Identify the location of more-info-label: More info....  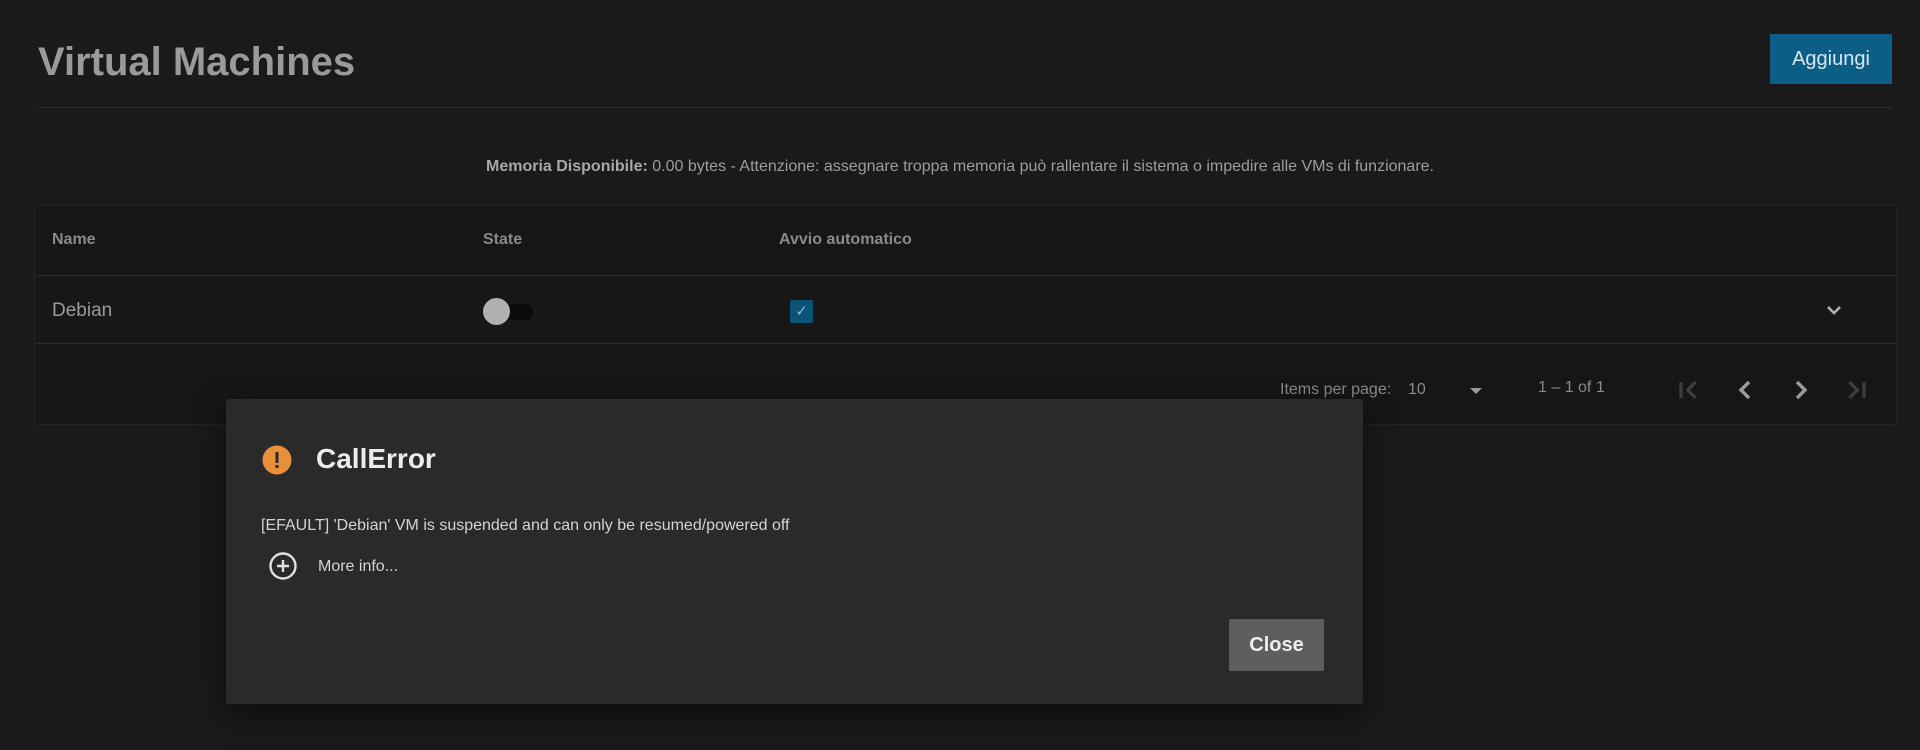
(358, 567).